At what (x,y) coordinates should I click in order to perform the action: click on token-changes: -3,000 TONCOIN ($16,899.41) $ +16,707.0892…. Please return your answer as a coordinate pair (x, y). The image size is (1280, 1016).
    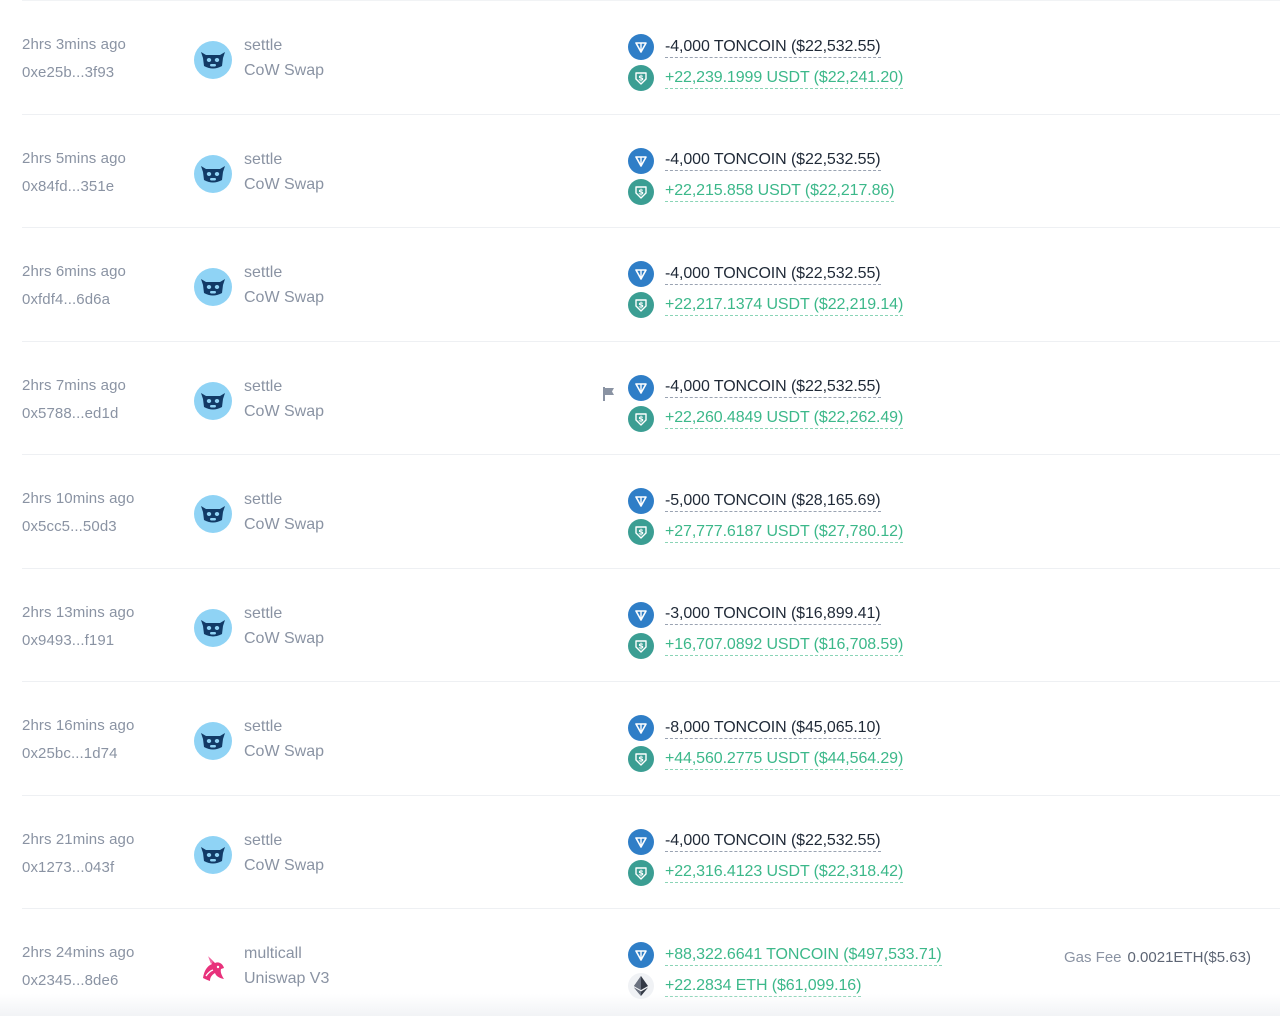
    Looking at the image, I should click on (838, 630).